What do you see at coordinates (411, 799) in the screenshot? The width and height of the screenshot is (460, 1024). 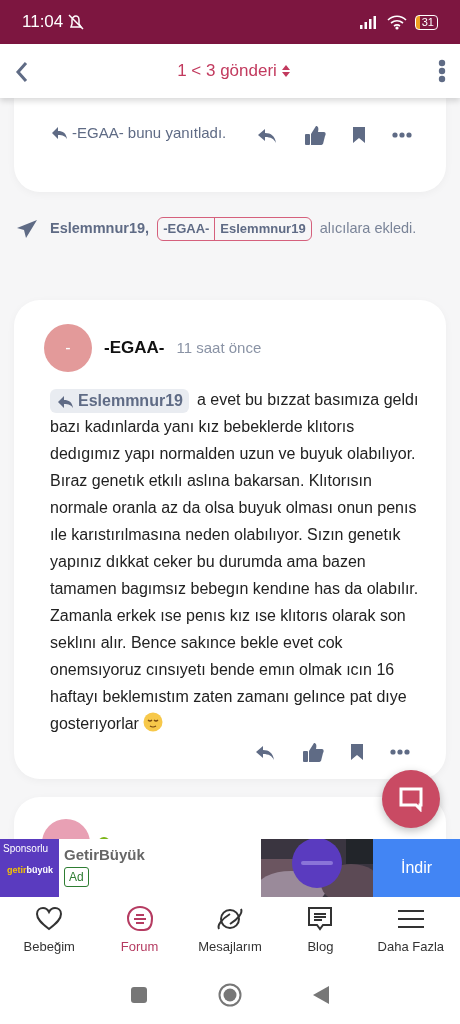 I see `chat-icon` at bounding box center [411, 799].